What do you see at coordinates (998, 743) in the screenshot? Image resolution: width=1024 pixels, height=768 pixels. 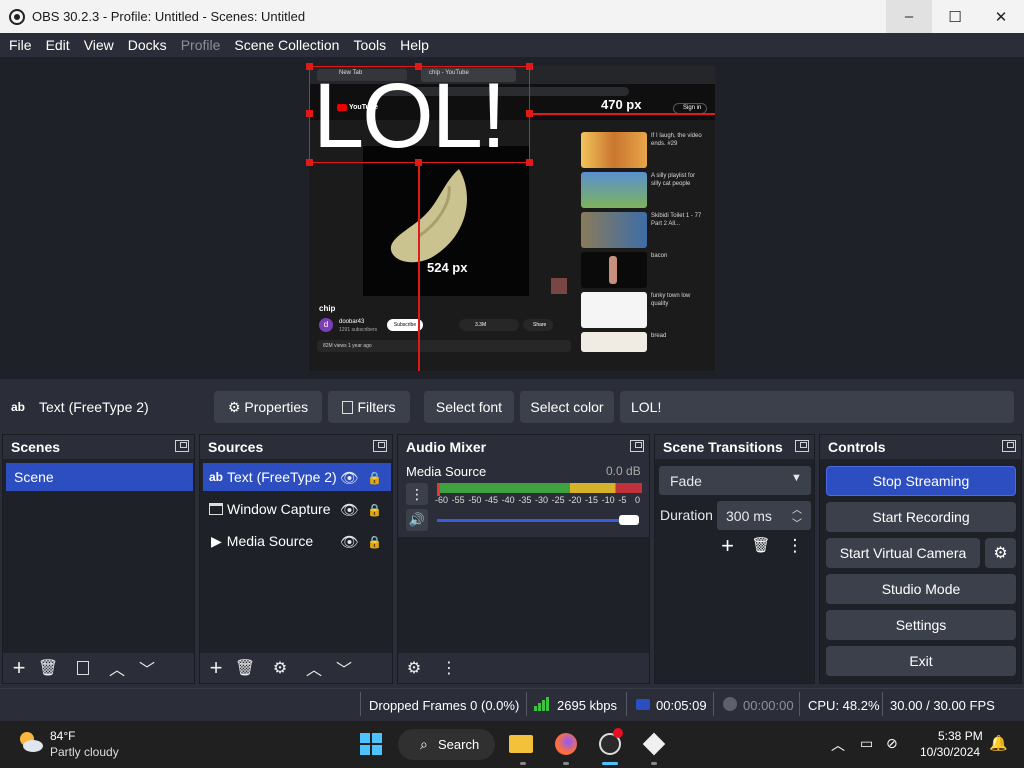 I see `notification-icon: 🔔` at bounding box center [998, 743].